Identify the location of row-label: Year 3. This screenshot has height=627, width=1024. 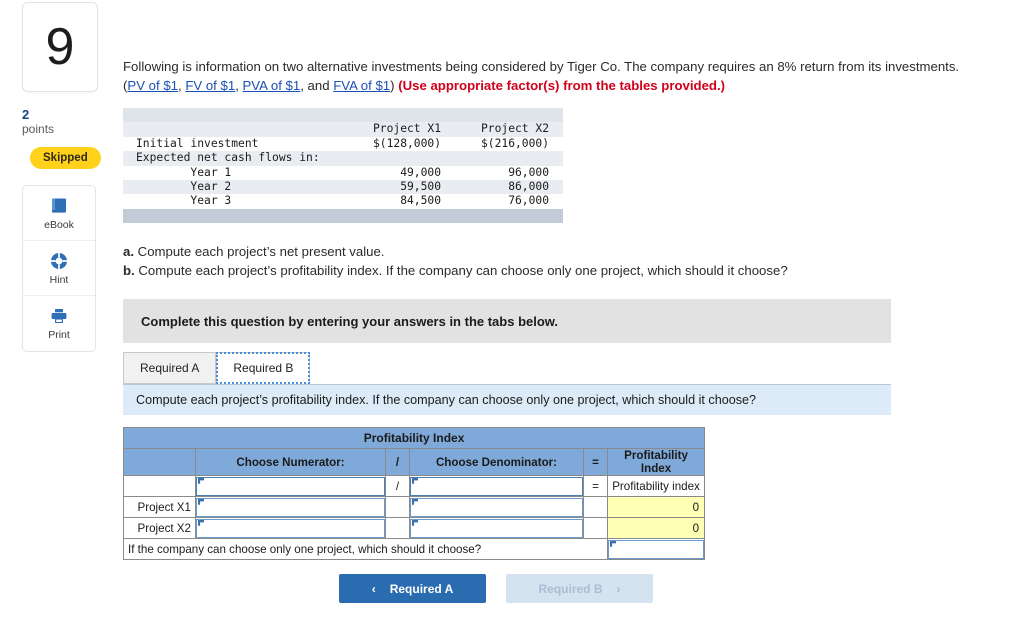
(184, 201).